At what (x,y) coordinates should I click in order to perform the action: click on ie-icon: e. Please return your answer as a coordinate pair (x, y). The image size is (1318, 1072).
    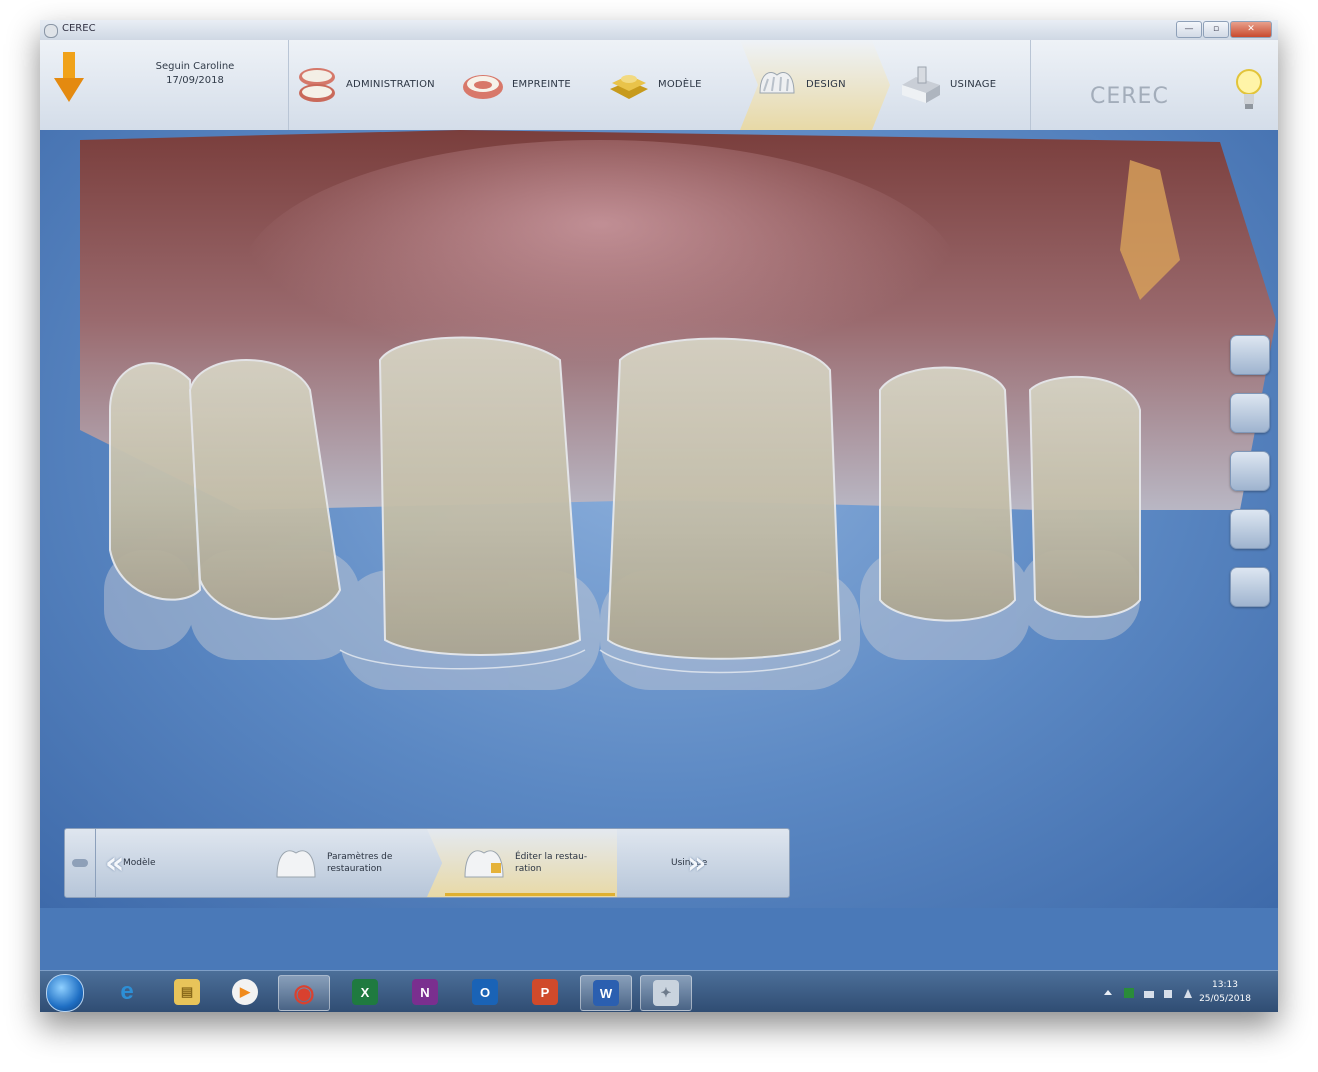
    Looking at the image, I should click on (127, 991).